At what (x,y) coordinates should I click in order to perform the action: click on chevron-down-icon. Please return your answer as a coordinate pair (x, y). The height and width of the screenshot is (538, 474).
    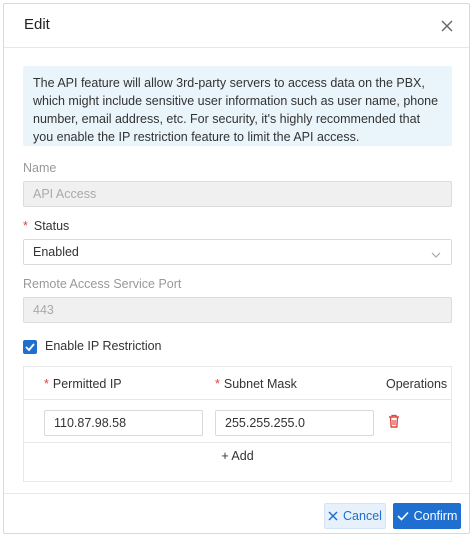
    Looking at the image, I should click on (436, 253).